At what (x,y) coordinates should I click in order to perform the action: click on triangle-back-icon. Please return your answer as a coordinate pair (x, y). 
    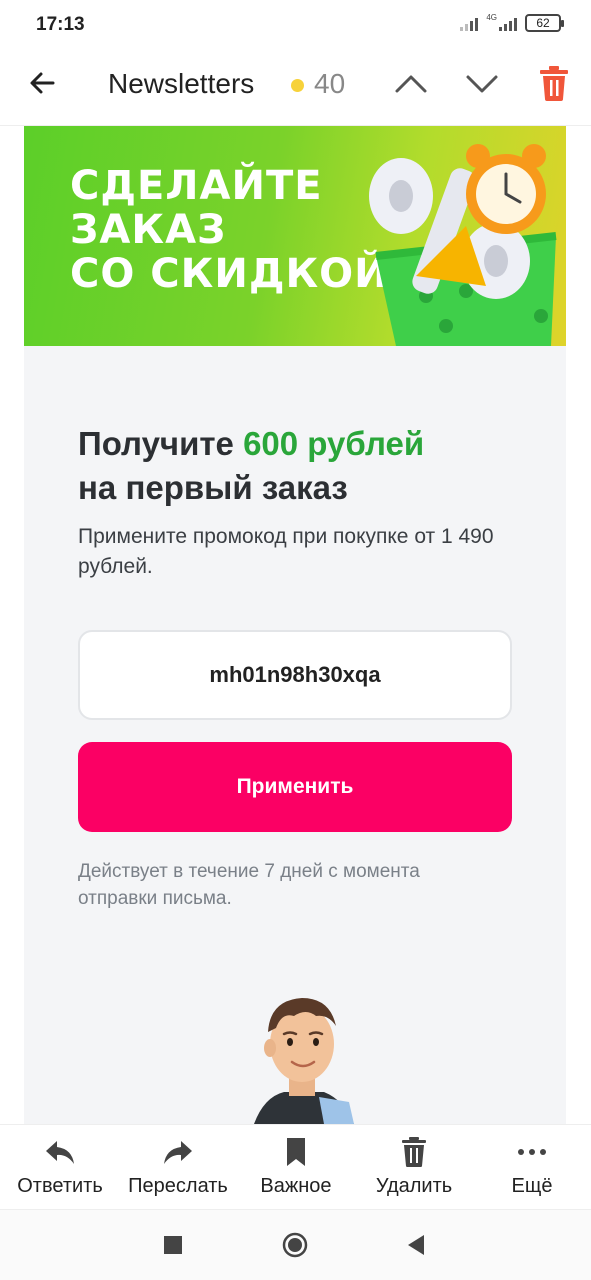
    Looking at the image, I should click on (416, 1245).